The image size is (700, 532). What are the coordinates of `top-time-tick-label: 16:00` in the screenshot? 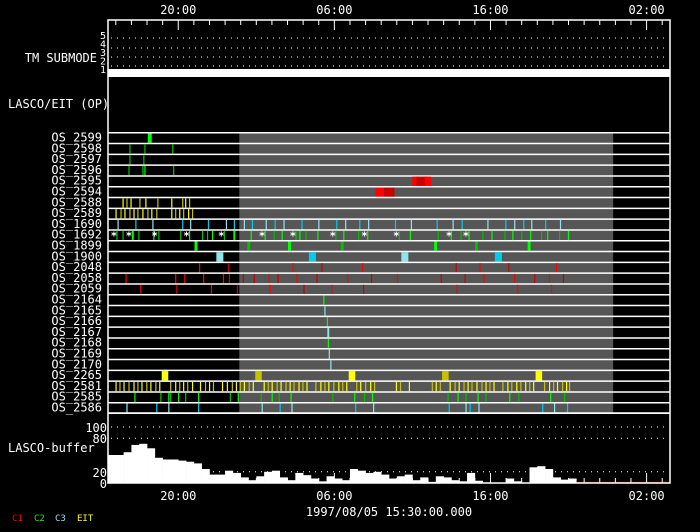 It's located at (490, 10).